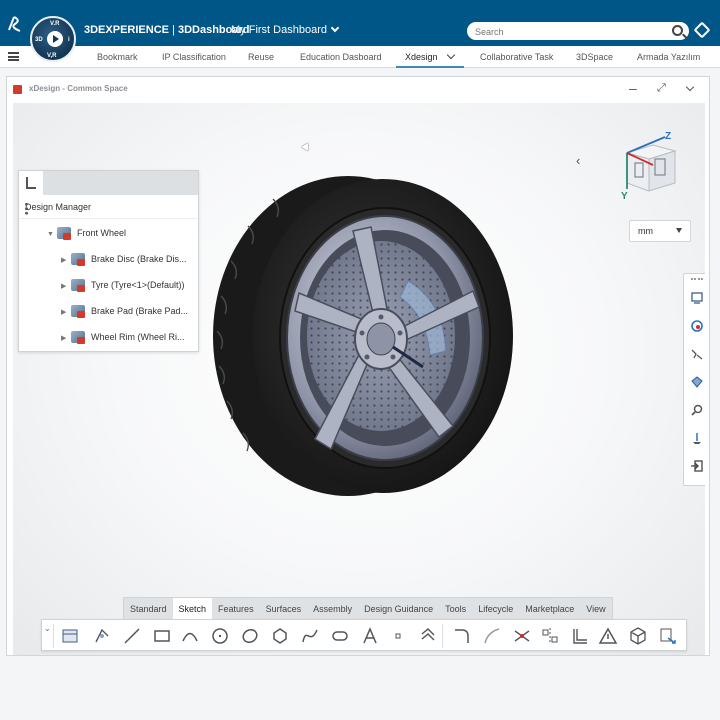  Describe the element at coordinates (194, 57) in the screenshot. I see `tab-ip-classification: IP Classification` at that location.